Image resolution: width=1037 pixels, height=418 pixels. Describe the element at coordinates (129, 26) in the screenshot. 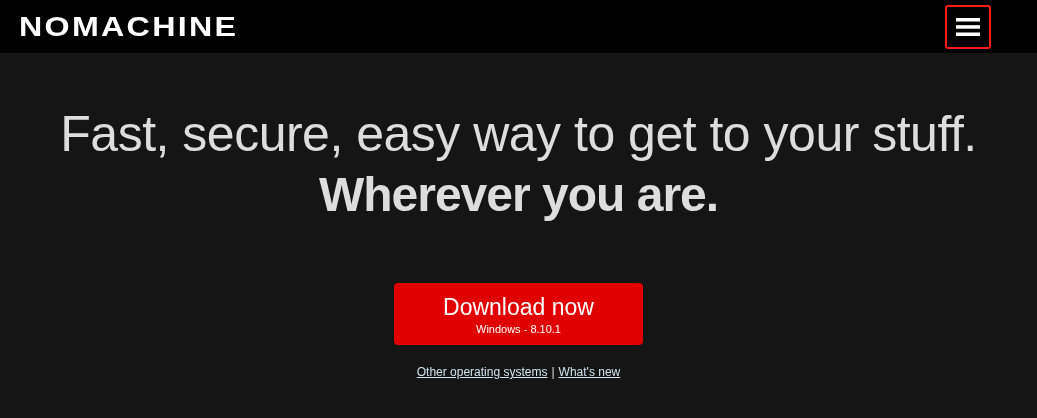

I see `logo: NOMACHINE` at that location.